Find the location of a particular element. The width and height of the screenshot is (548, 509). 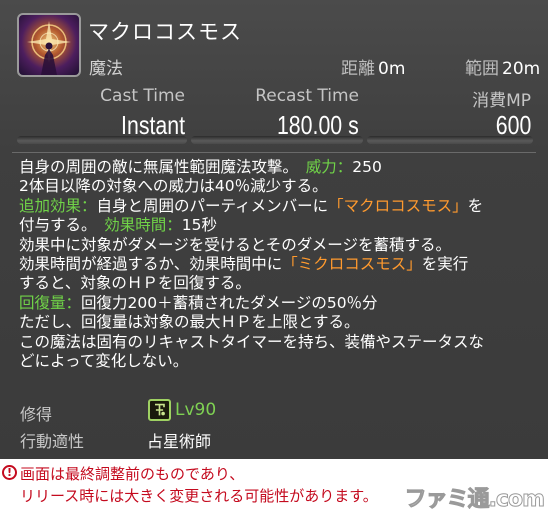

duration-value: 15秒 is located at coordinates (199, 225).